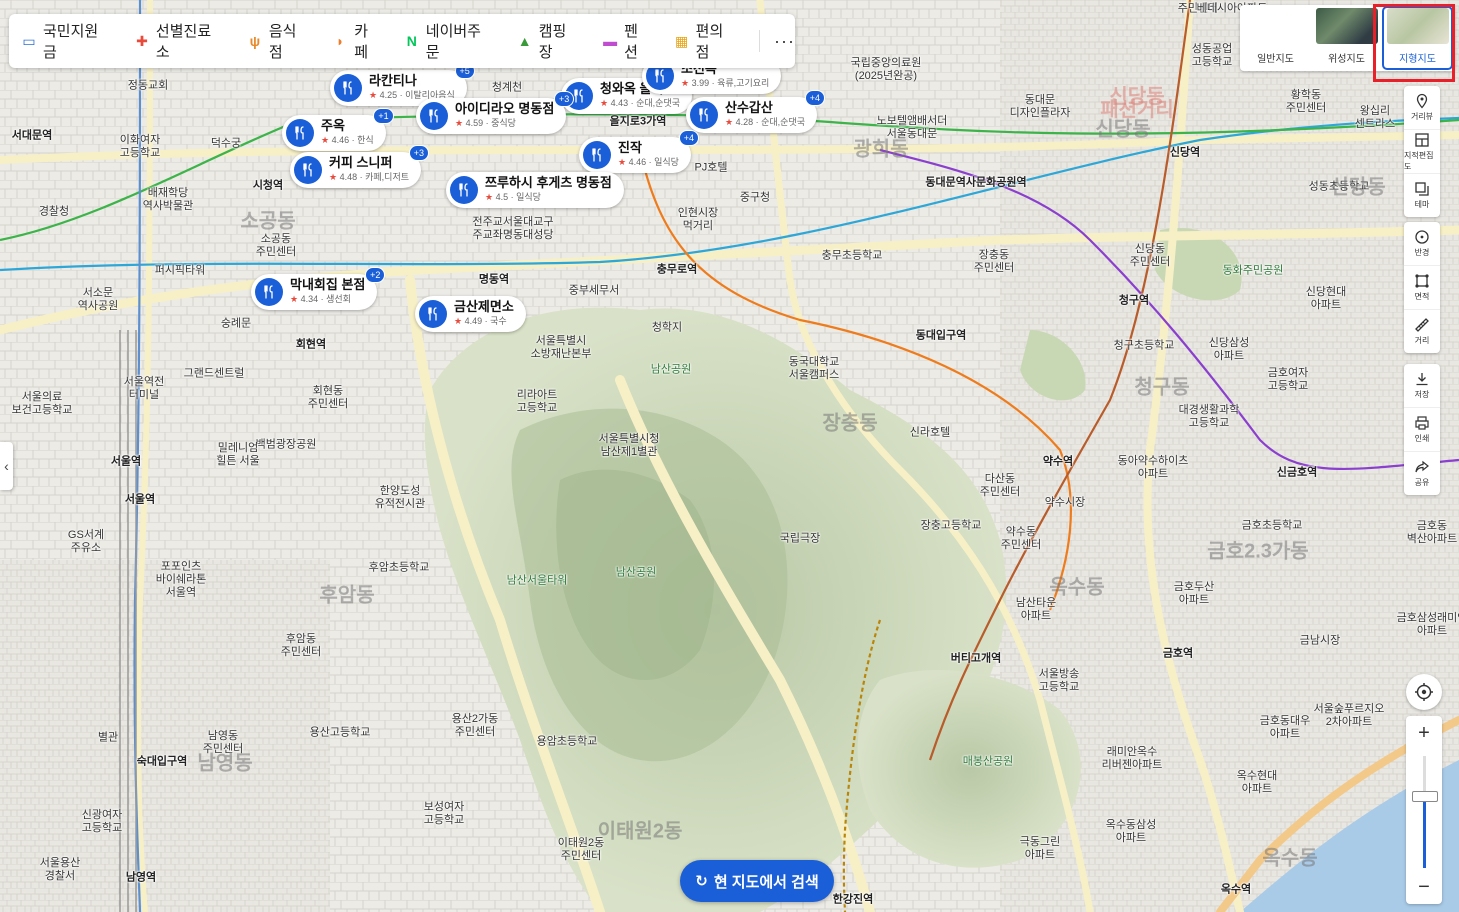  I want to click on map-label-seodaemun: 서대문역, so click(32, 136).